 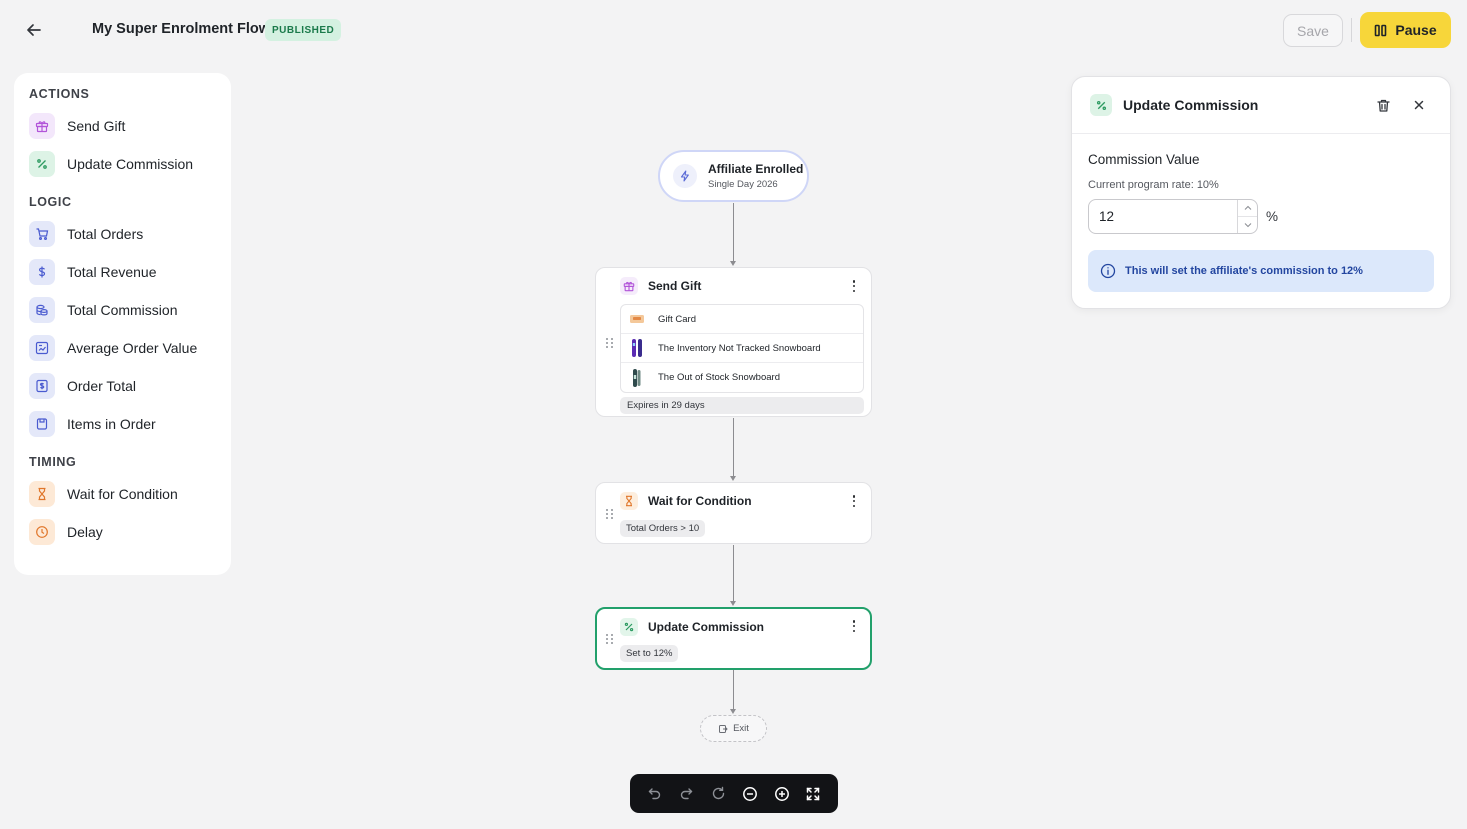 I want to click on trigger-node: Affiliate Enrolled Single Day 2026, so click(x=733, y=176).